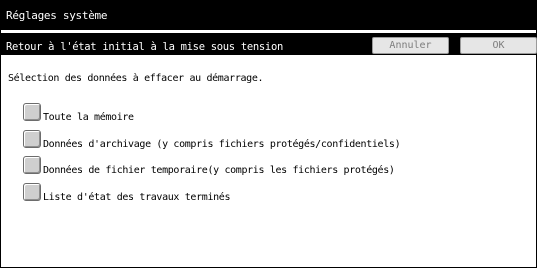 This screenshot has width=537, height=268. Describe the element at coordinates (498, 45) in the screenshot. I see `ok-button: OK` at that location.